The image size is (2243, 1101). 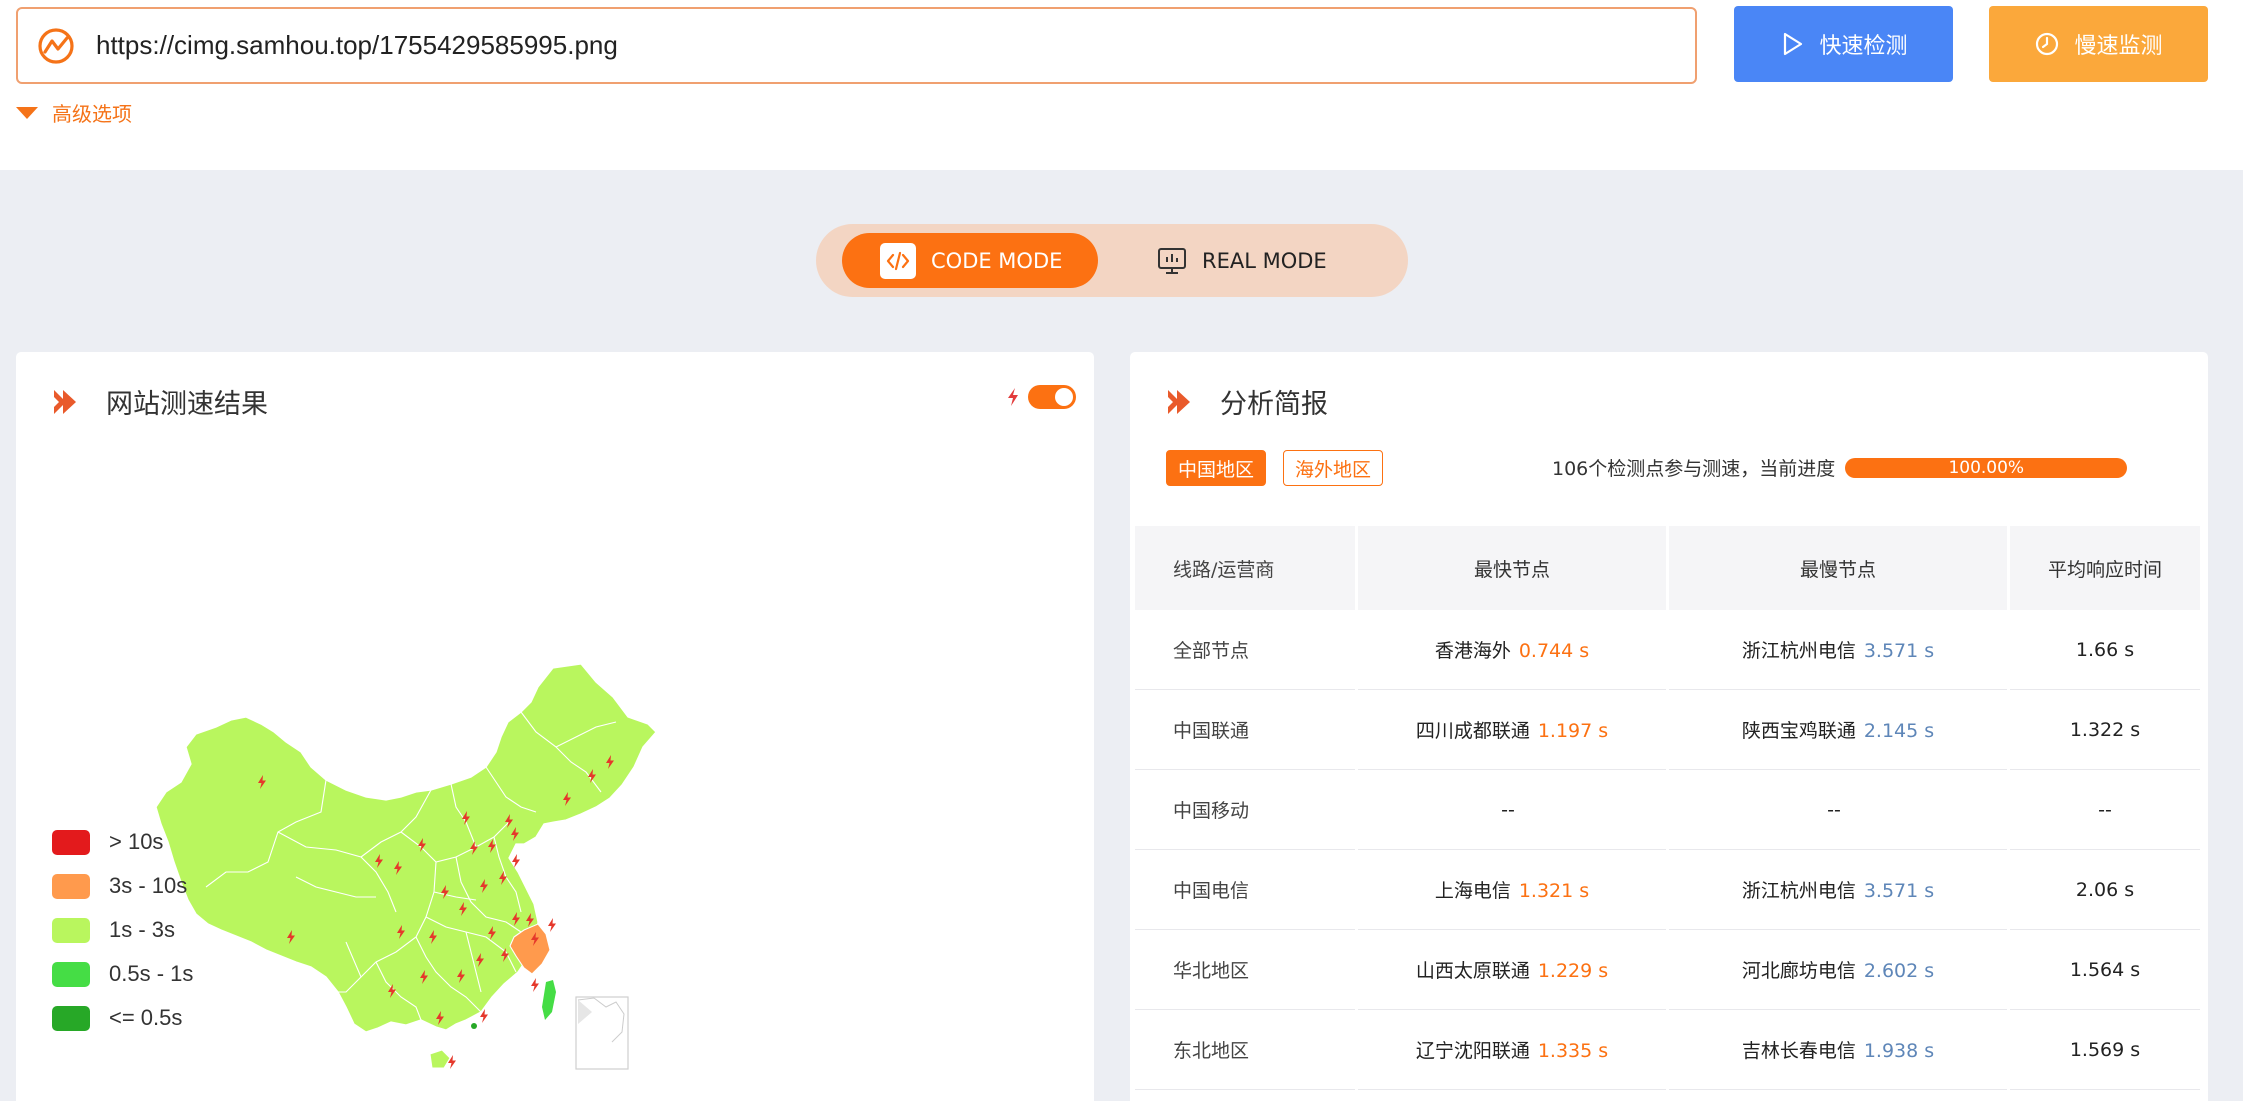 I want to click on advanced-options-label: 高级选项, so click(x=92, y=114).